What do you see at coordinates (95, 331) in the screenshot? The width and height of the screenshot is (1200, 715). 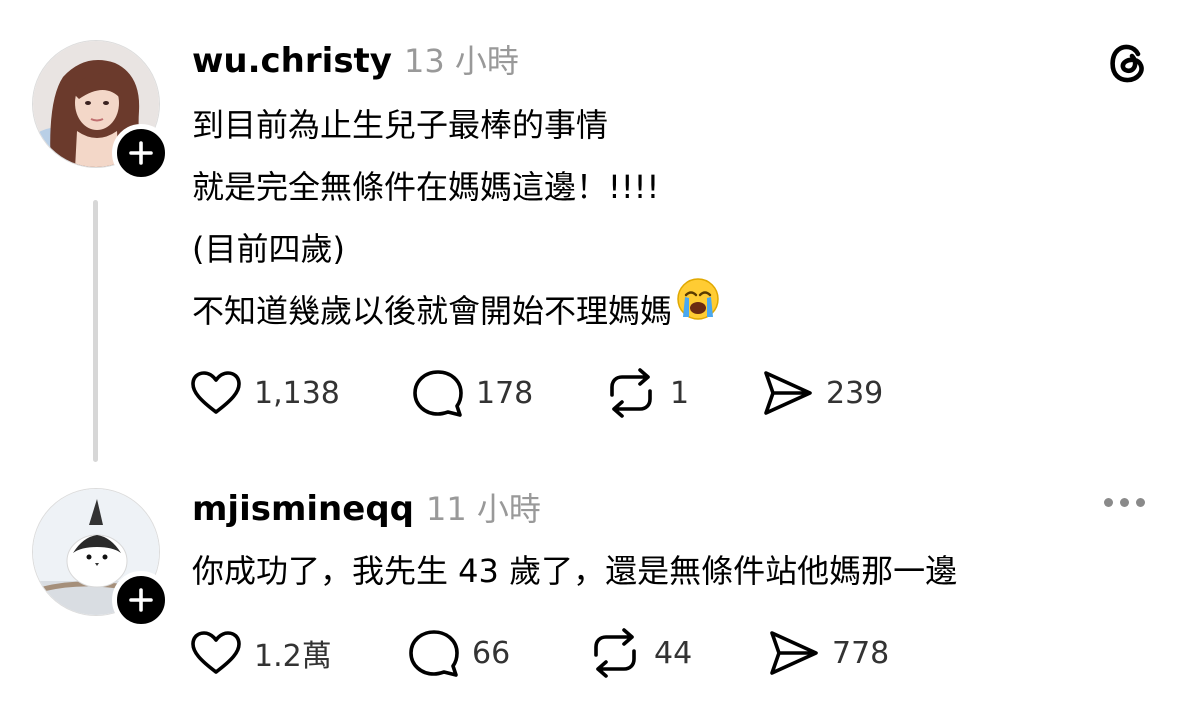 I see `thread-connector-line` at bounding box center [95, 331].